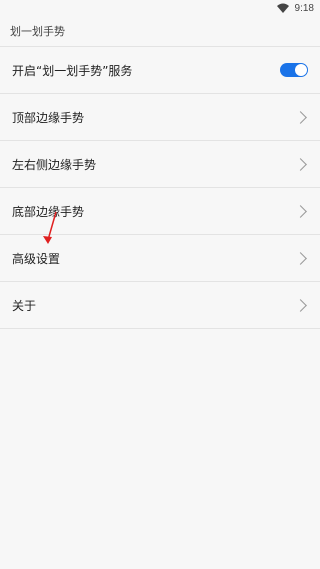  Describe the element at coordinates (24, 305) in the screenshot. I see `setting-label: 关于` at that location.